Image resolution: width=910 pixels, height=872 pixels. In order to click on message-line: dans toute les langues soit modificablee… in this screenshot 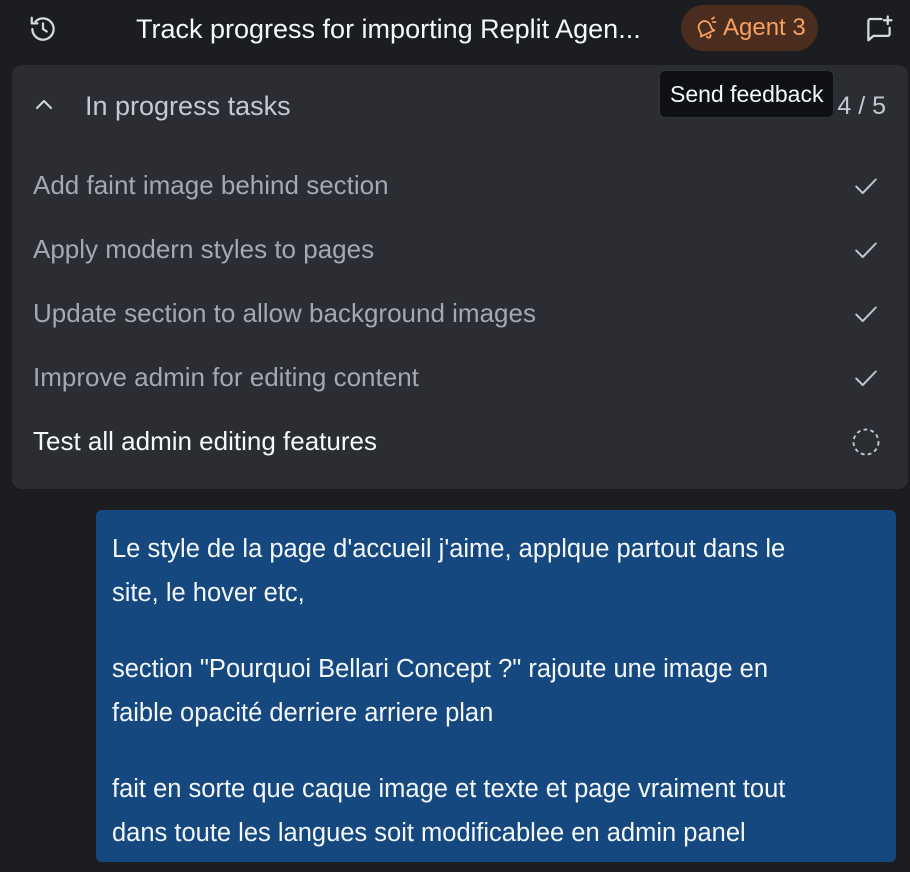, I will do `click(429, 833)`.